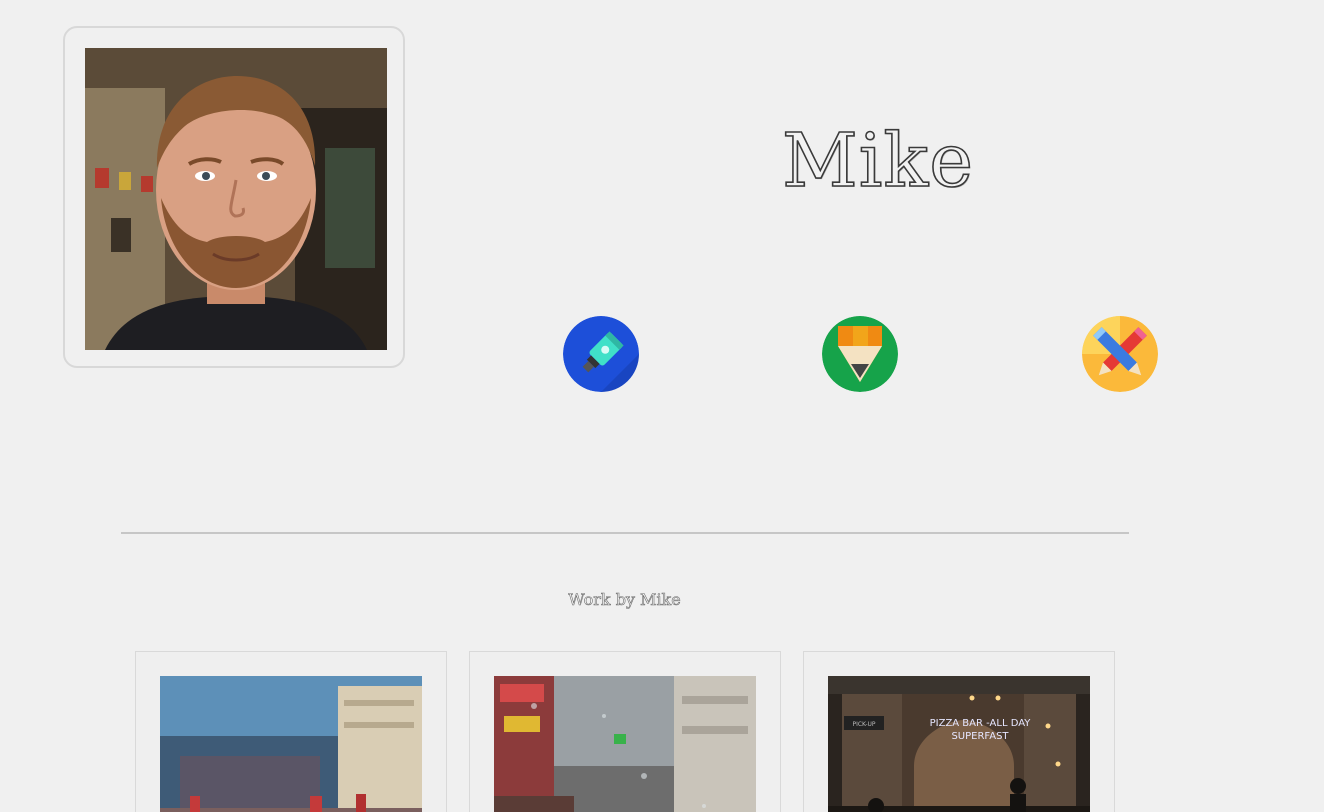 Image resolution: width=1324 pixels, height=812 pixels. I want to click on work-card-3: PICK-UP PIZZA BAR -ALL DAY SUPERFAST, so click(959, 731).